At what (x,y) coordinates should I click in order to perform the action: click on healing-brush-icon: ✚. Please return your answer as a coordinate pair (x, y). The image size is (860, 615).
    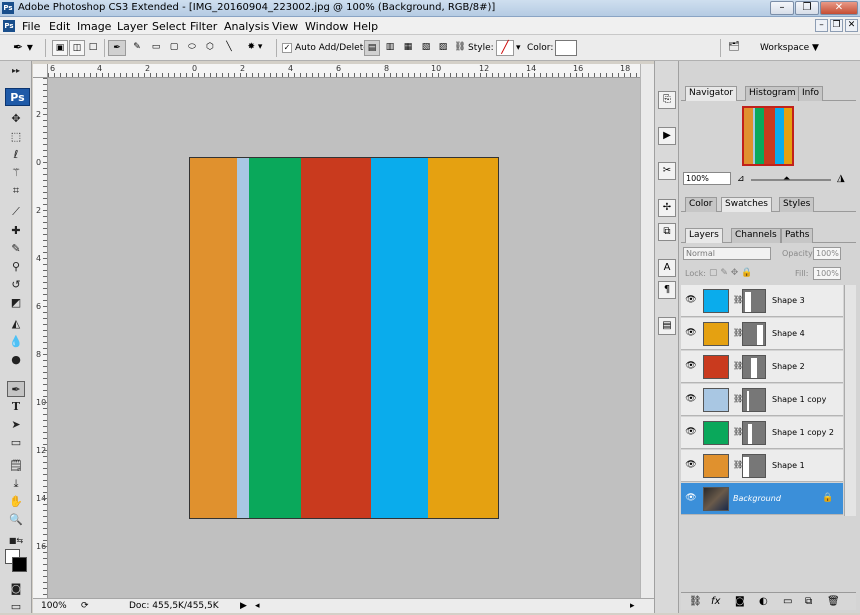
    Looking at the image, I should click on (16, 231).